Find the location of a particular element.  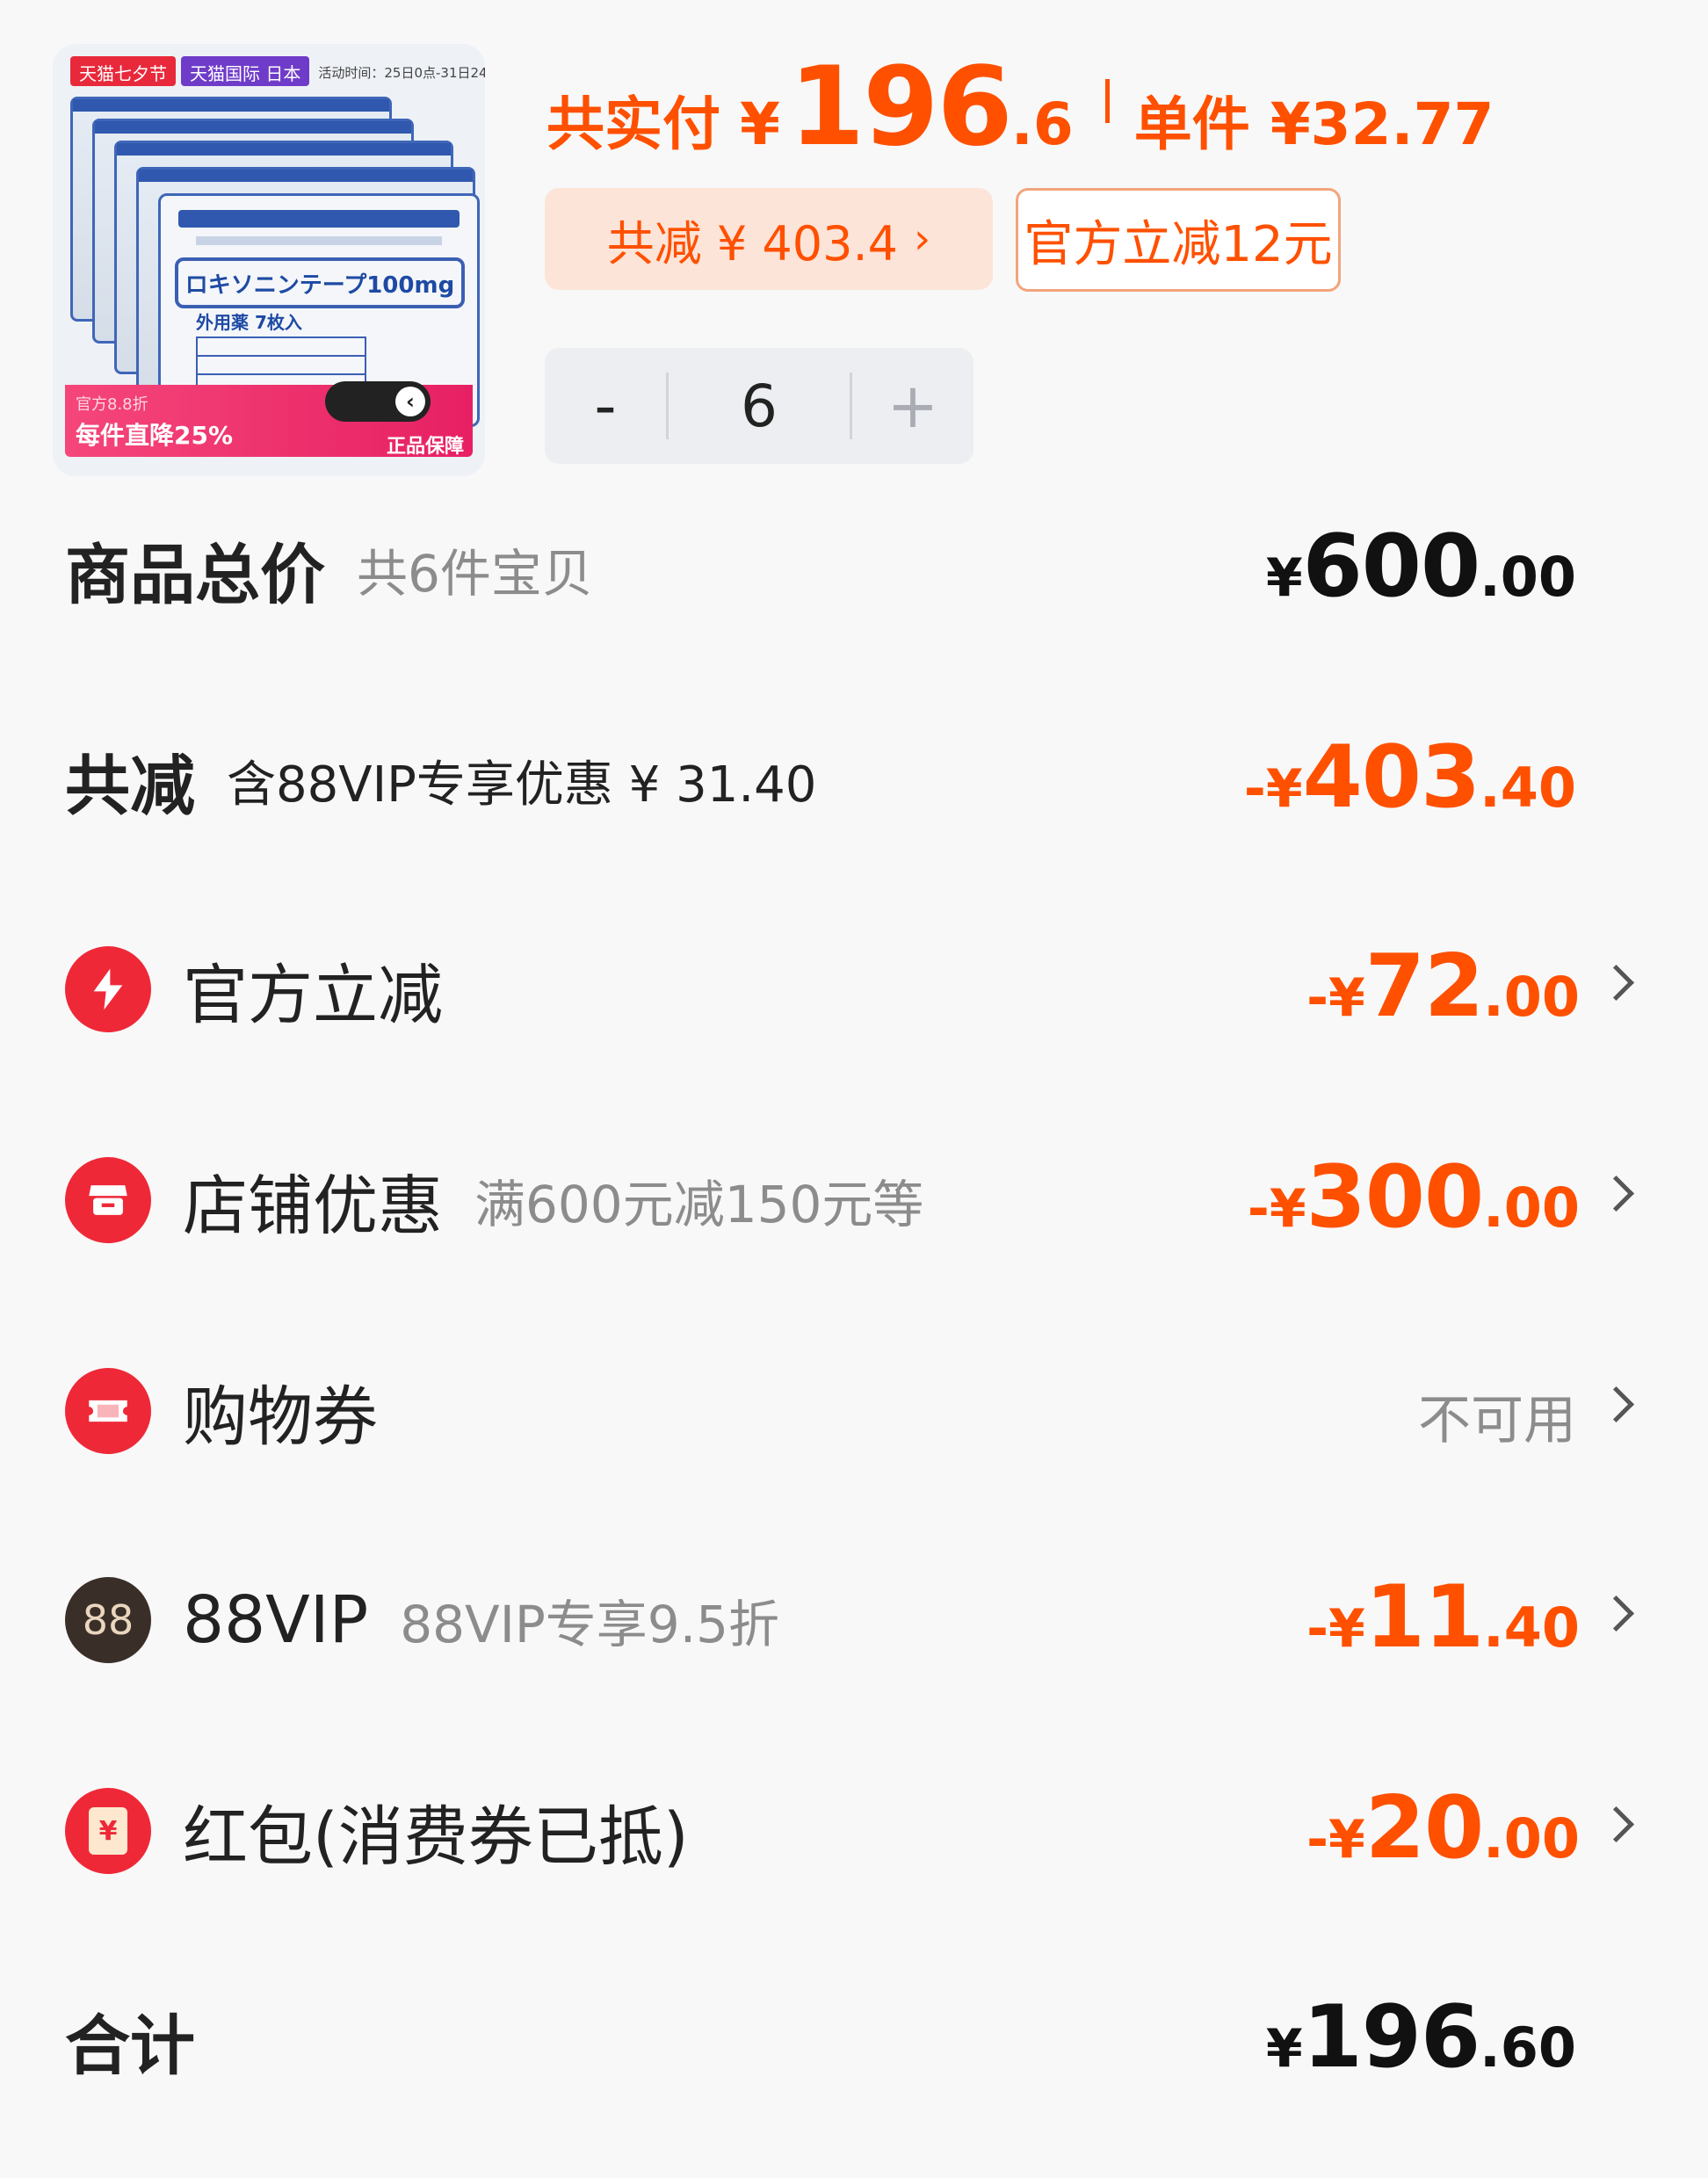

ticket-icon is located at coordinates (108, 1411).